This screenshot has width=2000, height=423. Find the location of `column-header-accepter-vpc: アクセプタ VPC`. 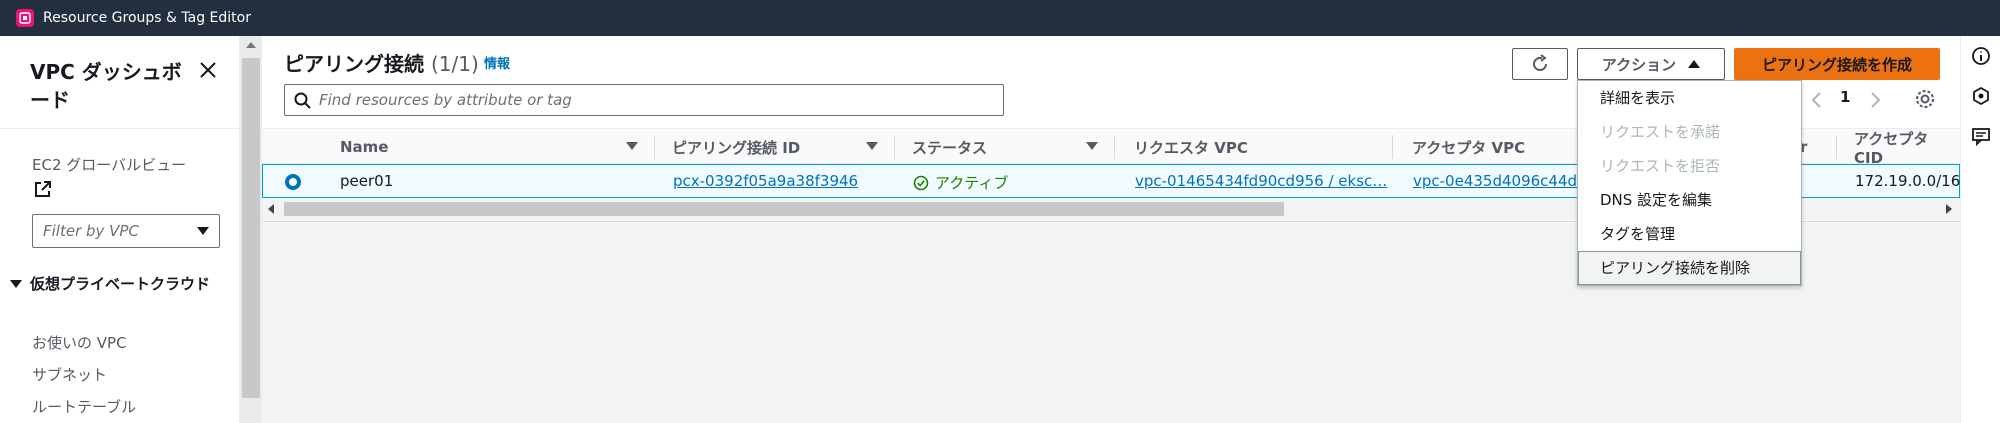

column-header-accepter-vpc: アクセプタ VPC is located at coordinates (1468, 147).